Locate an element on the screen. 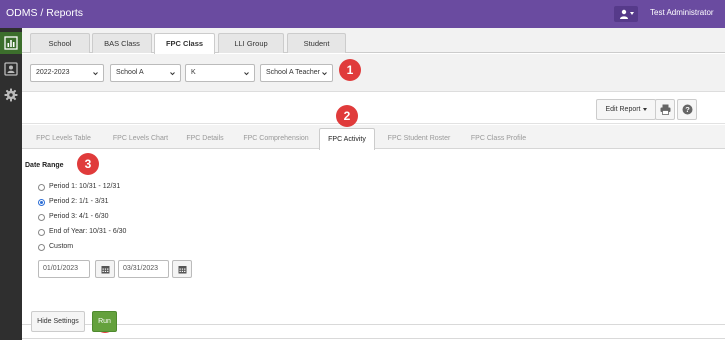 Image resolution: width=725 pixels, height=340 pixels. subtab-fpc-class-profile: FPC Class Profile is located at coordinates (498, 138).